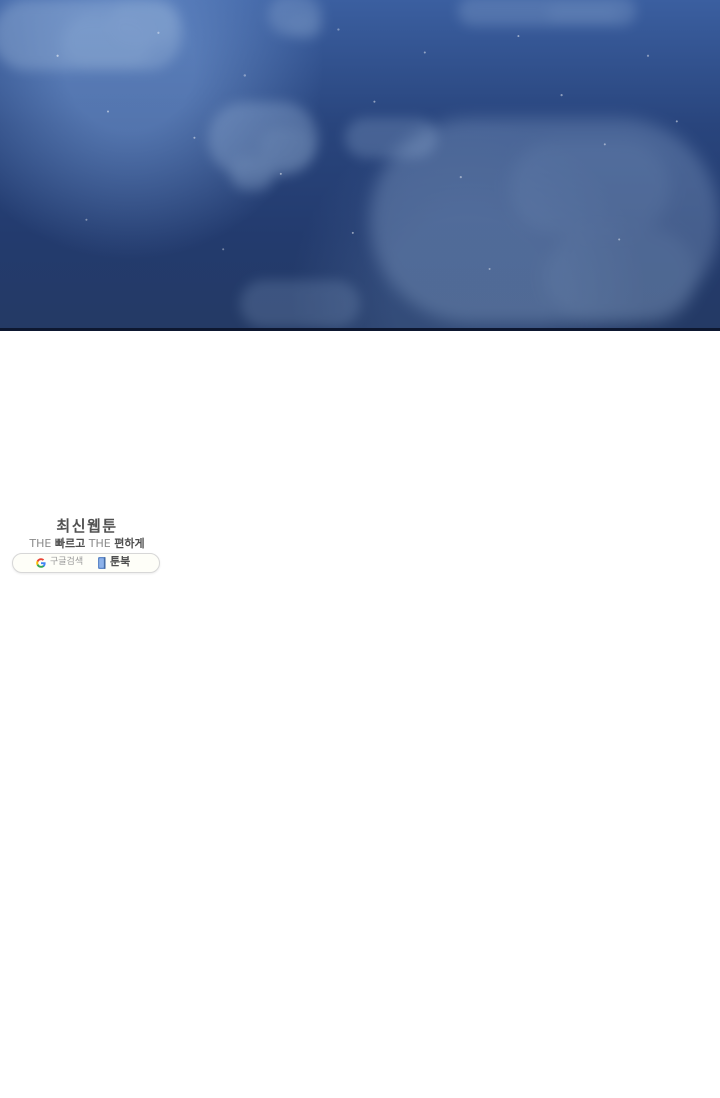 The height and width of the screenshot is (1098, 720). I want to click on book-icon, so click(102, 563).